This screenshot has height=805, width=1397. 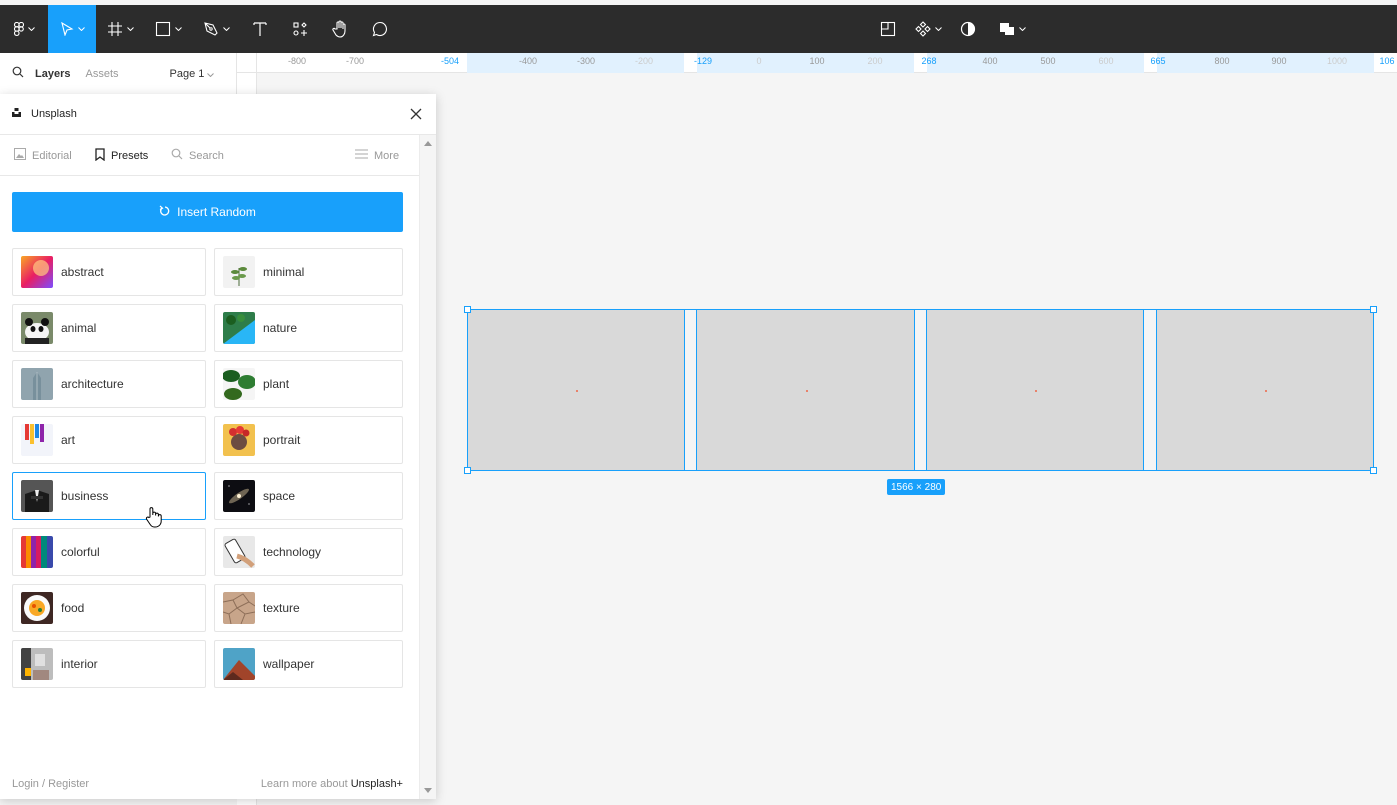 What do you see at coordinates (239, 328) in the screenshot?
I see `nature-thumbnail` at bounding box center [239, 328].